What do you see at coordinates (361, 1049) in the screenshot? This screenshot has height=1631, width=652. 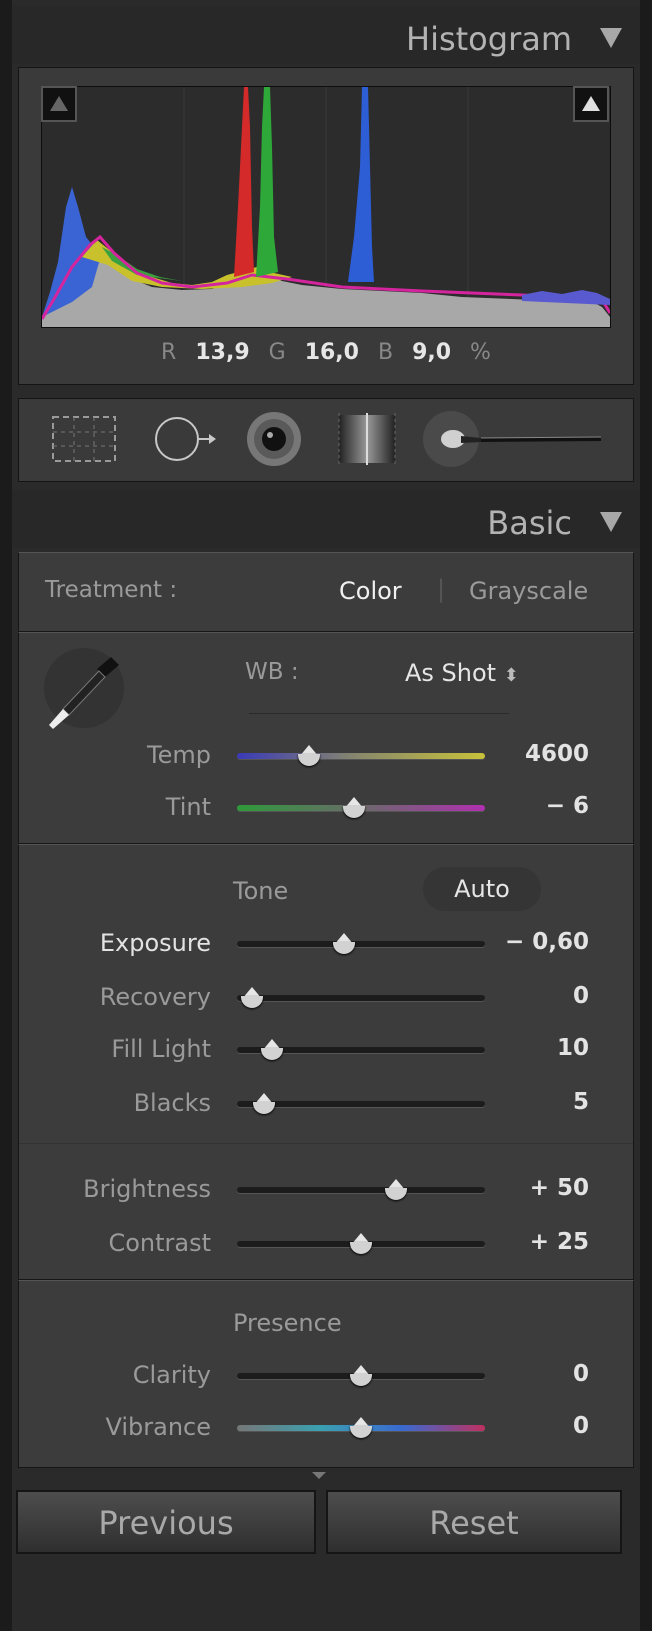 I see `fill-light-slider-track` at bounding box center [361, 1049].